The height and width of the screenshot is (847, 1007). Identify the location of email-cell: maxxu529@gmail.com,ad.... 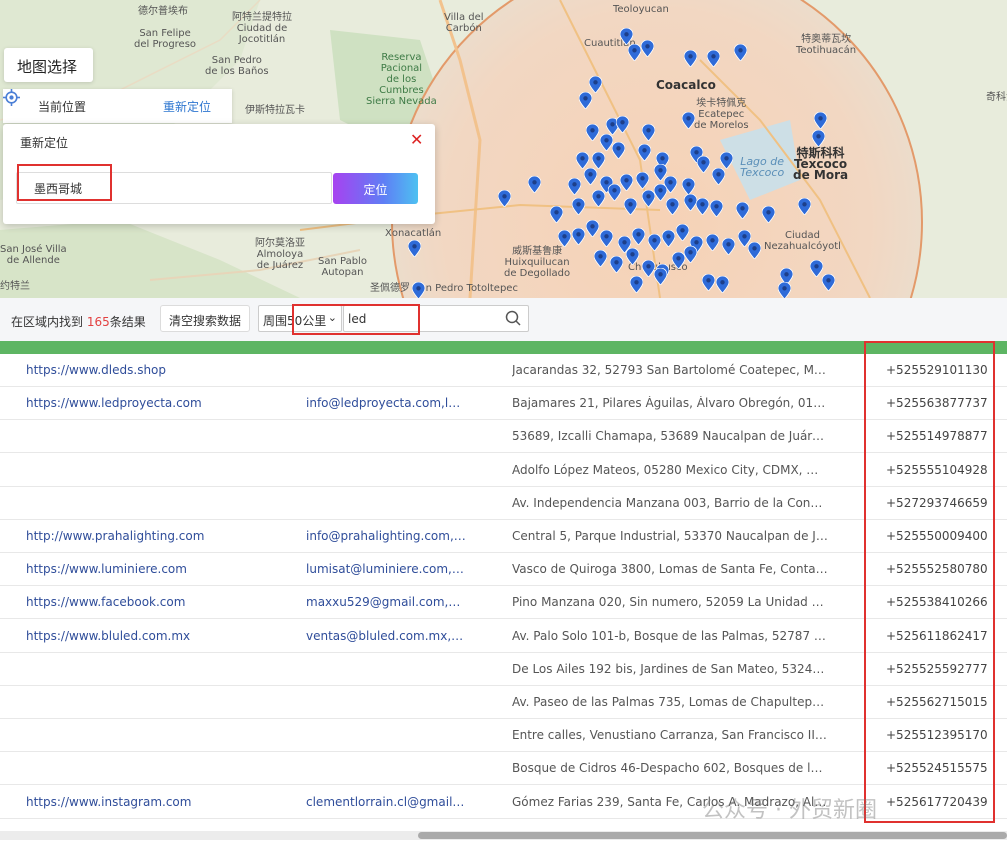
(386, 602).